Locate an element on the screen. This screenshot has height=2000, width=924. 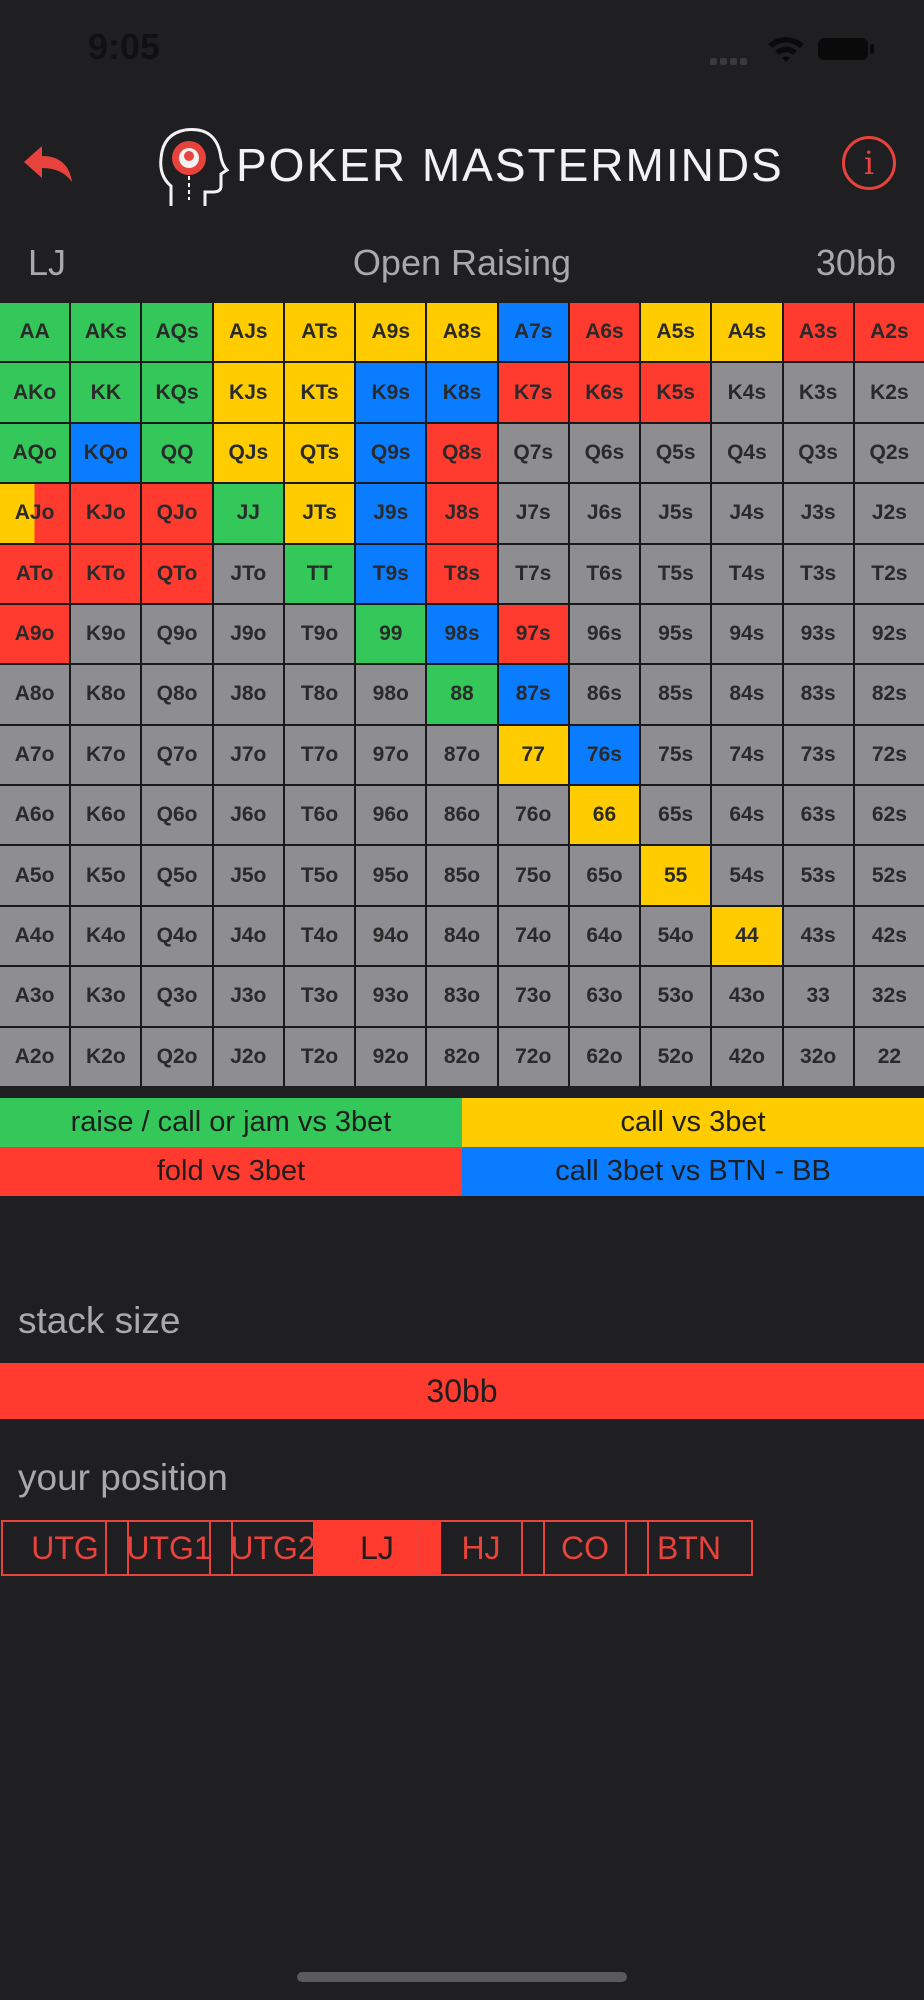
info-button: i is located at coordinates (869, 163).